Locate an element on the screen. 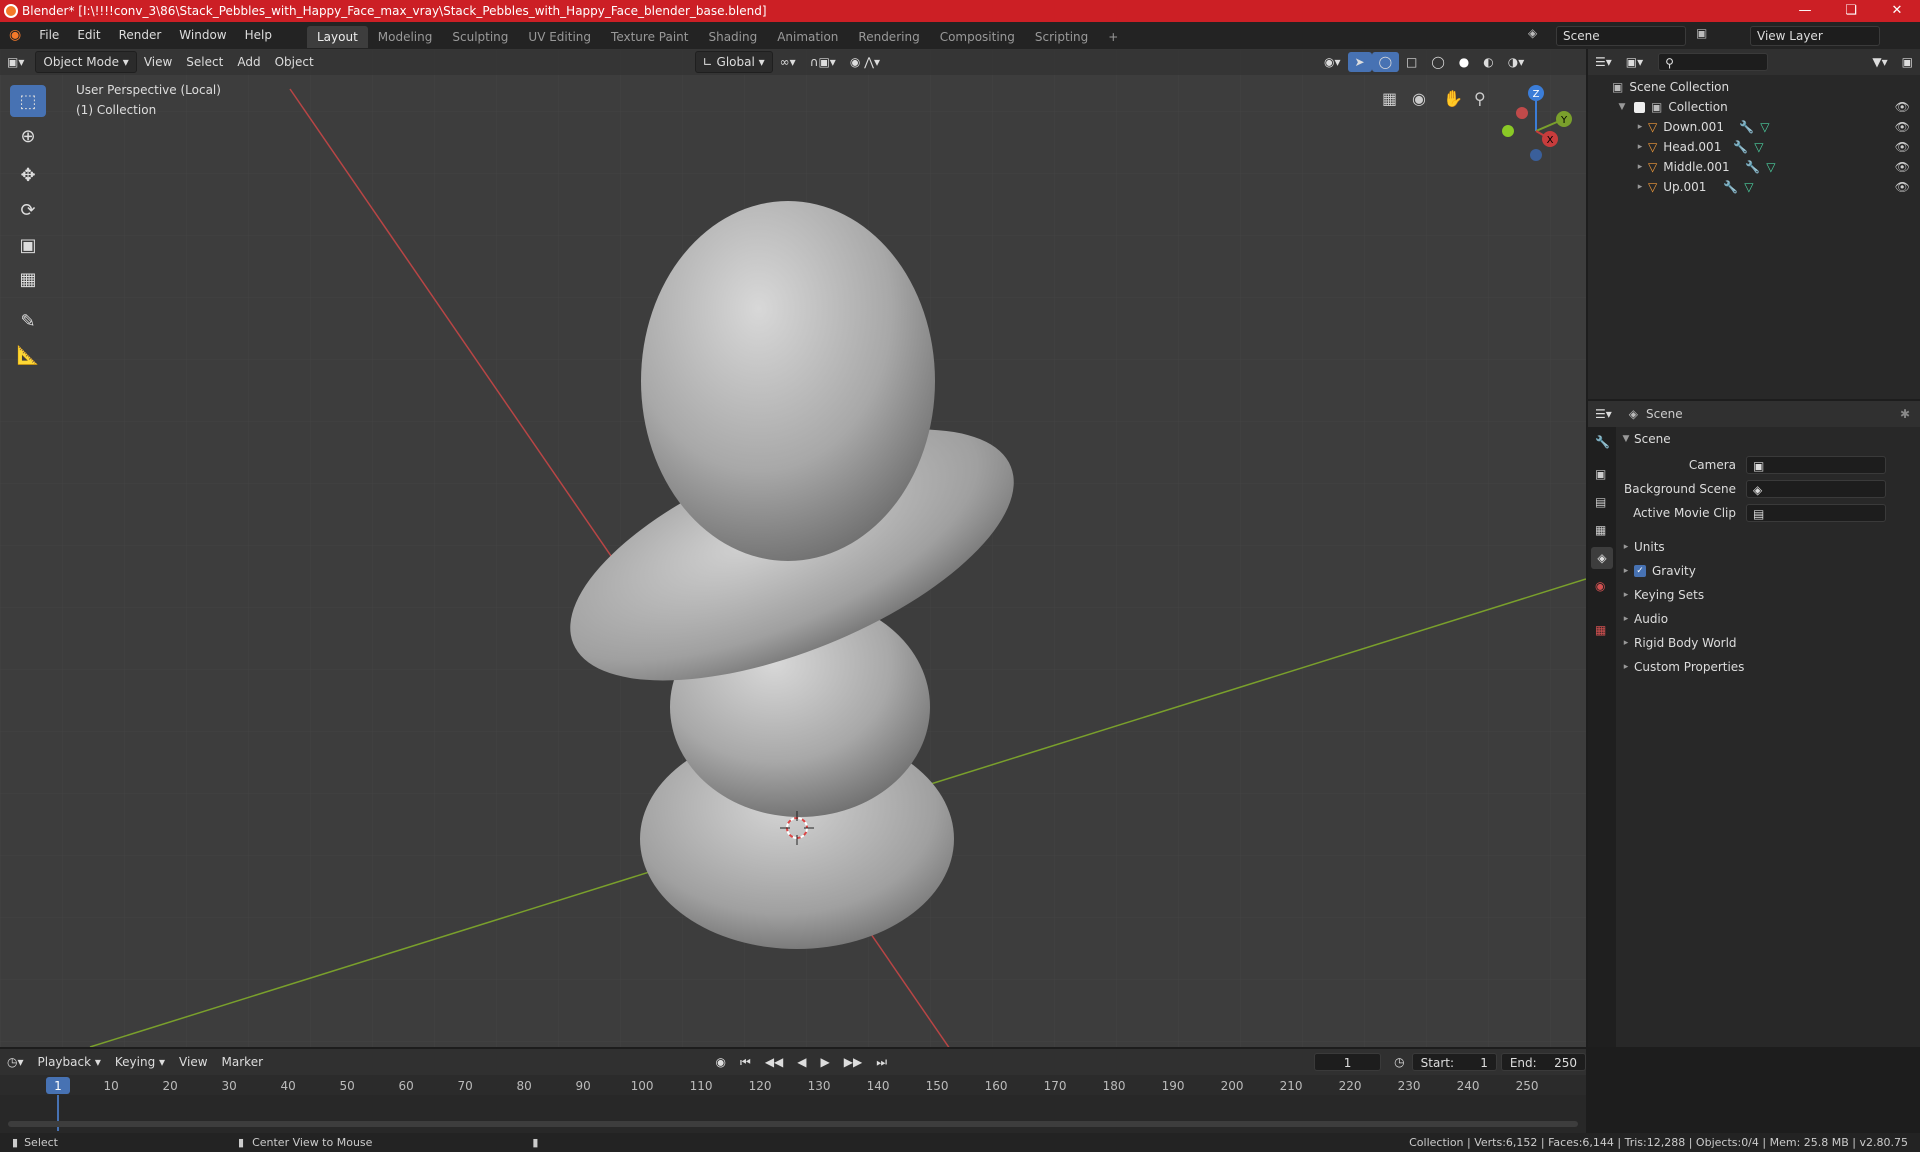 The width and height of the screenshot is (1920, 1152). pivot-icon: ∞▾ is located at coordinates (788, 62).